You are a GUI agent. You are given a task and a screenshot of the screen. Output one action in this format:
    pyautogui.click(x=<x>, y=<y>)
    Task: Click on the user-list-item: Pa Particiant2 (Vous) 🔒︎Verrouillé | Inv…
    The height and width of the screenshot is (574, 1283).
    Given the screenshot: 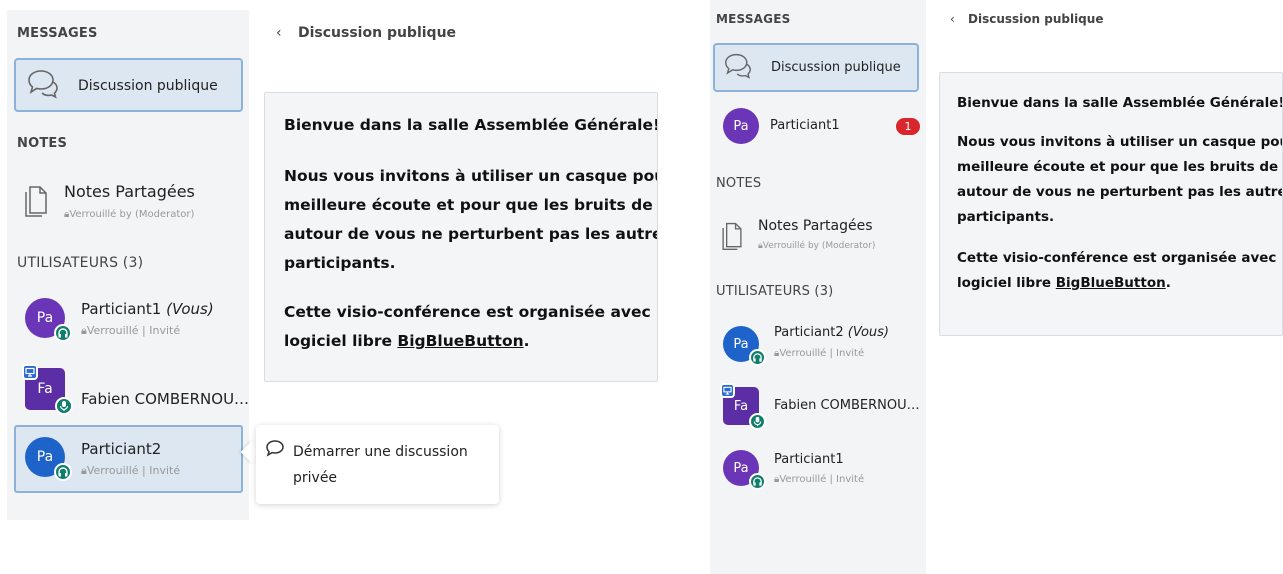 What is the action you would take?
    pyautogui.click(x=818, y=343)
    